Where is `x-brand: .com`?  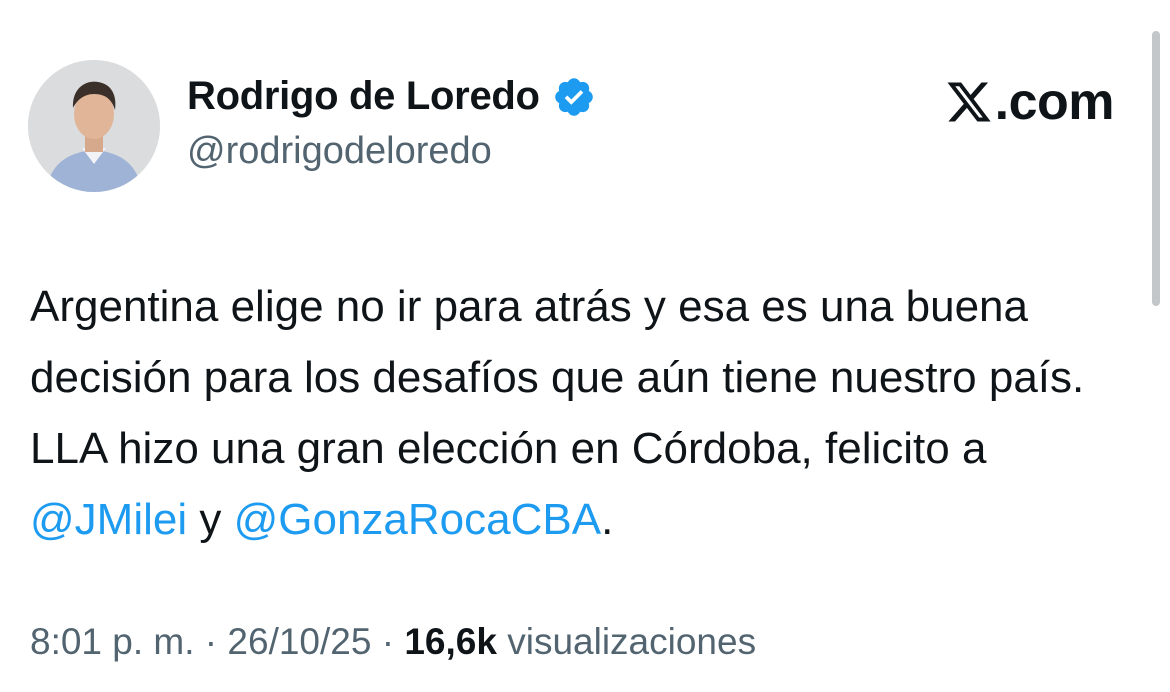 x-brand: .com is located at coordinates (1030, 102).